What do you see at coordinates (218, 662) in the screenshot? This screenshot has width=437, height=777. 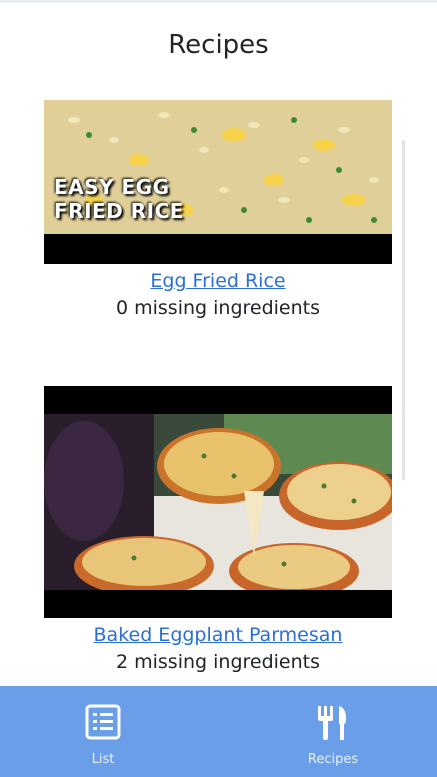 I see `missing-ingredients-count: 2 missing ingredients` at bounding box center [218, 662].